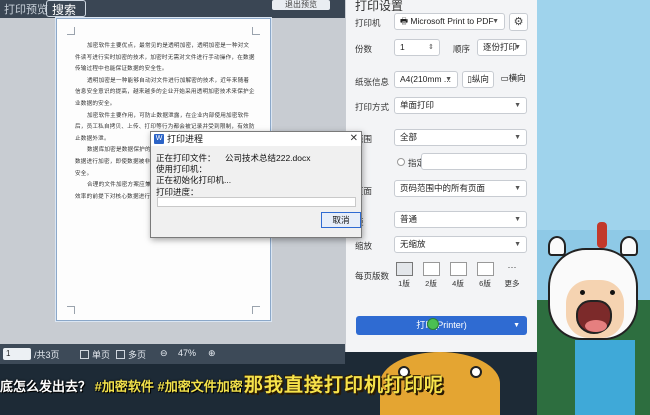  What do you see at coordinates (462, 49) in the screenshot?
I see `order-label: 顺序` at bounding box center [462, 49].